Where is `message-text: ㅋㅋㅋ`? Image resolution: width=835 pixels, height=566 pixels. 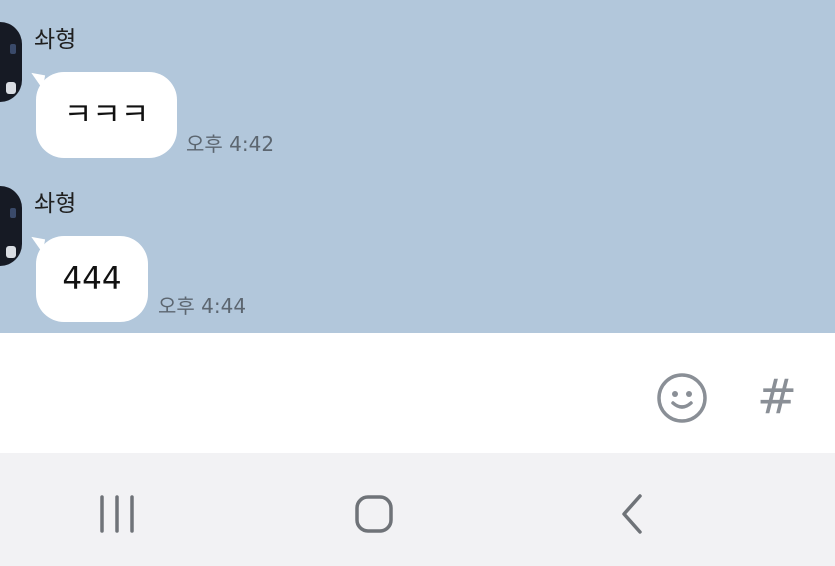
message-text: ㅋㅋㅋ is located at coordinates (106, 114).